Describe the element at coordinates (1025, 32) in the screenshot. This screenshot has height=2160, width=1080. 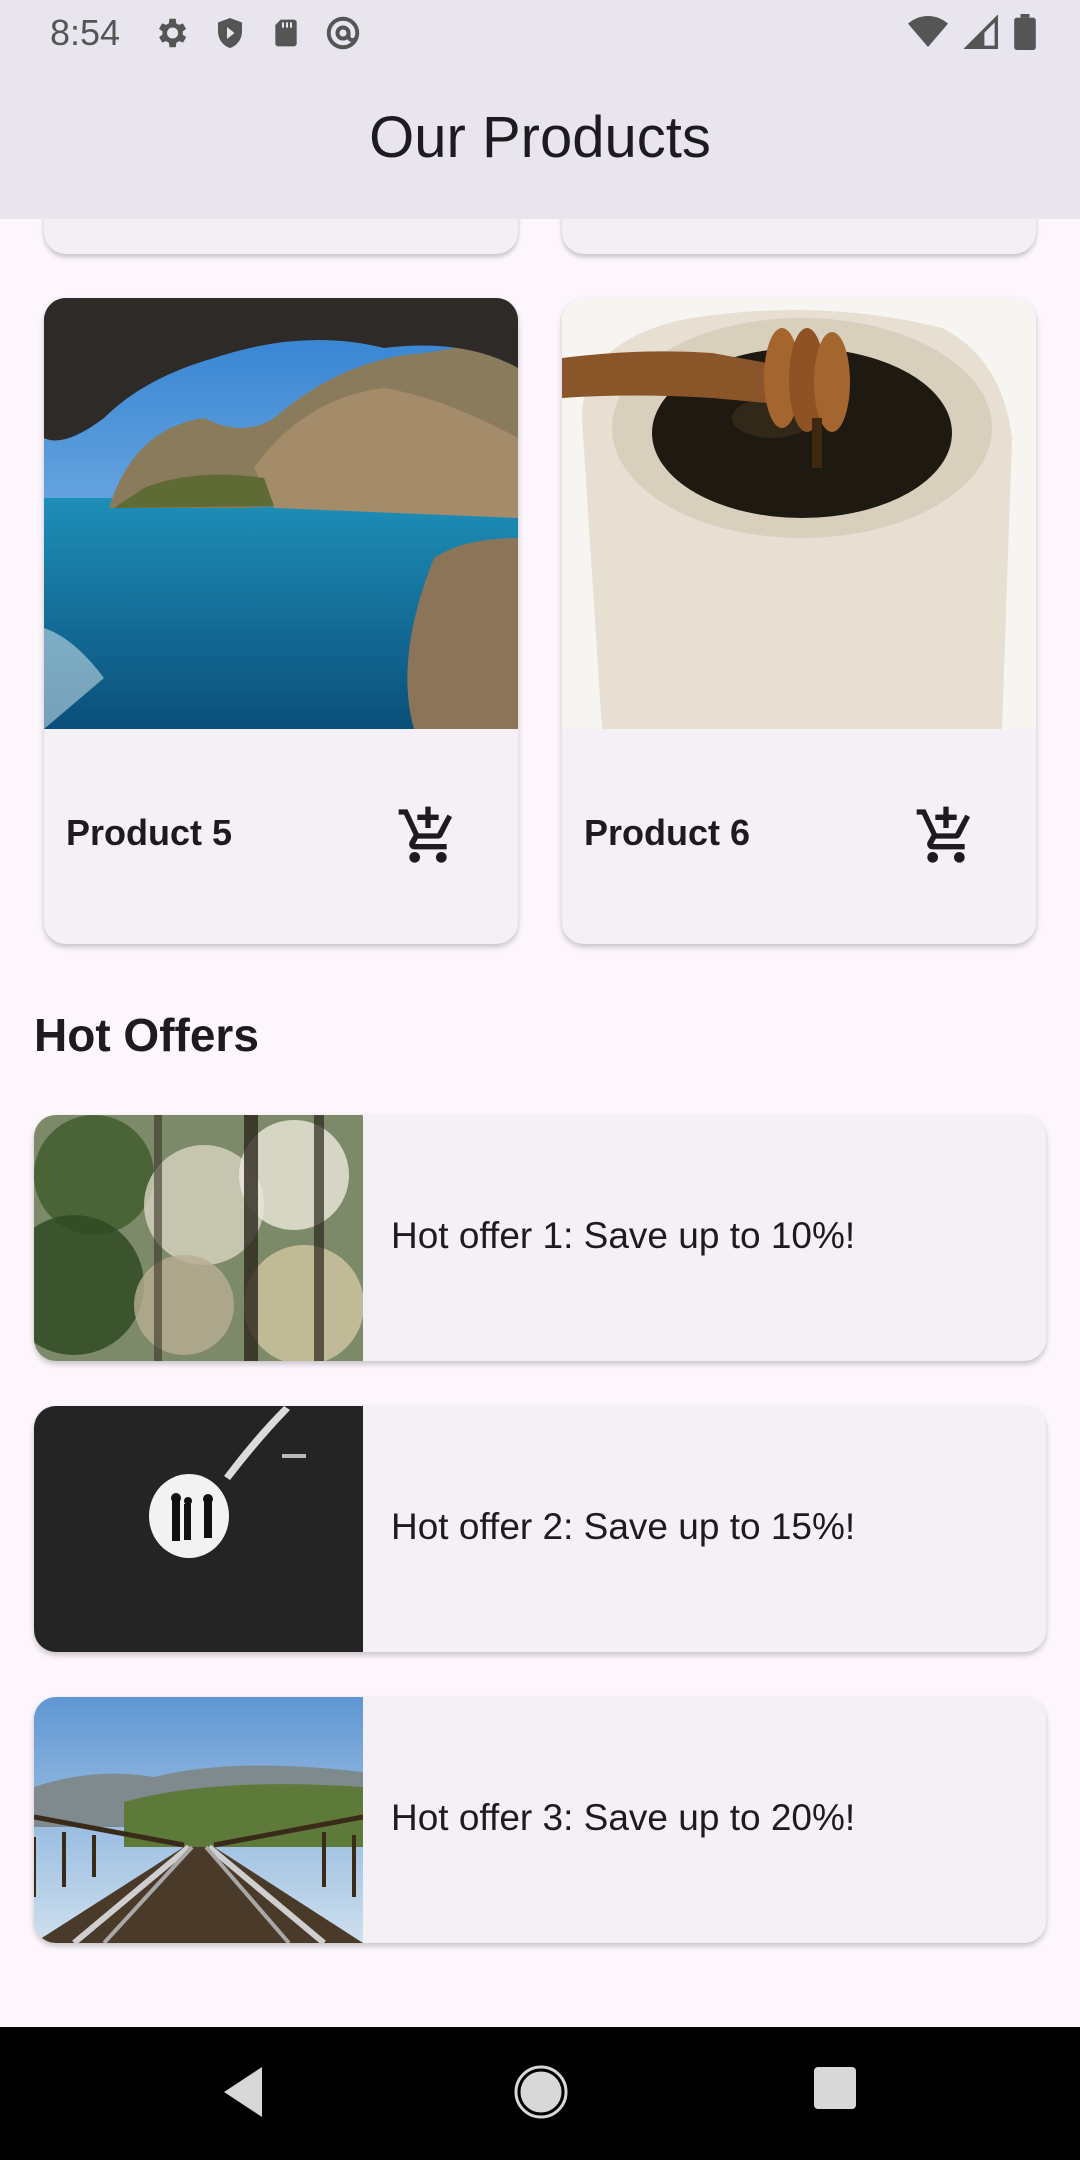
I see `battery-icon` at that location.